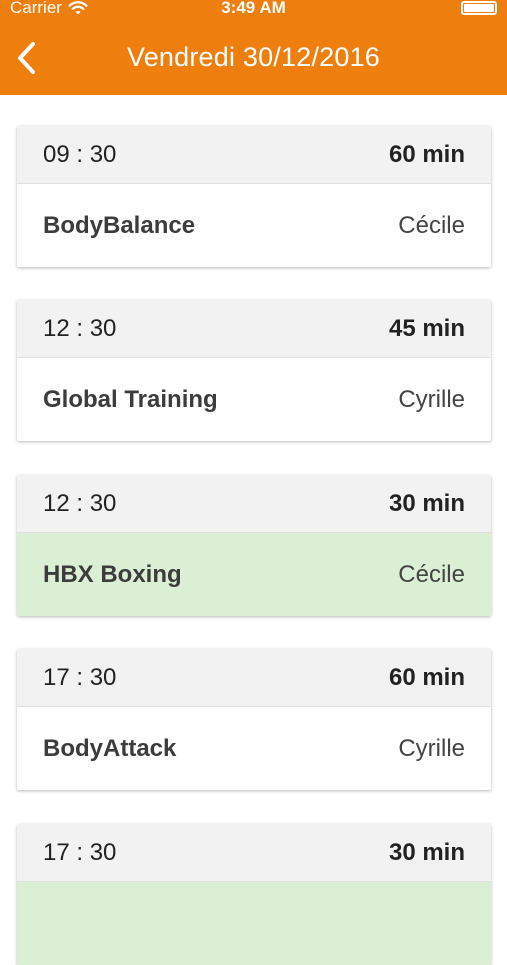  Describe the element at coordinates (80, 154) in the screenshot. I see `session-time: 09 : 30` at that location.